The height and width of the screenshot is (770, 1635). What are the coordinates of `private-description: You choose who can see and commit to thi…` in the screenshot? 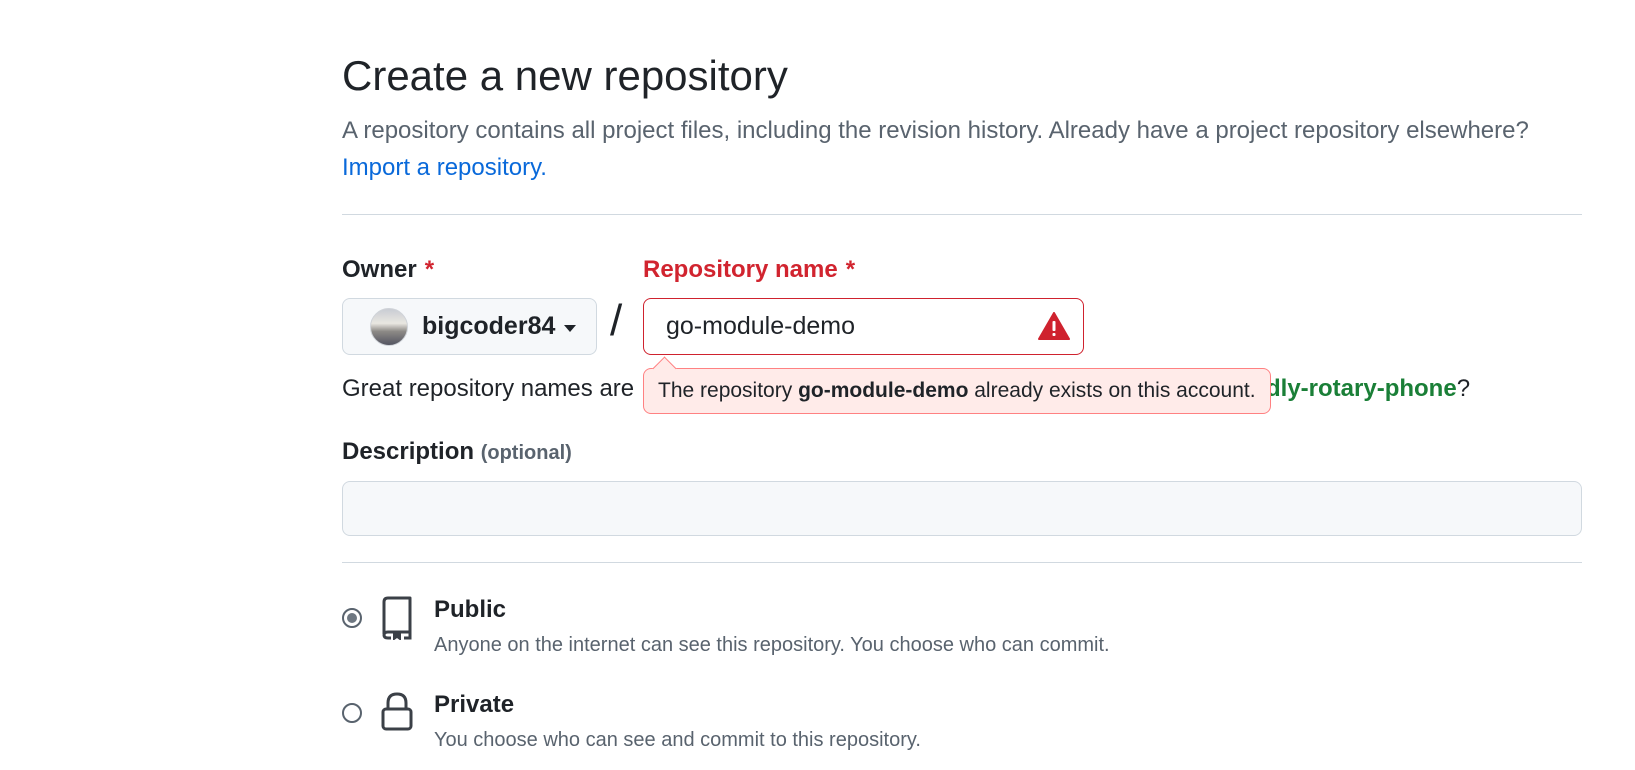 It's located at (677, 740).